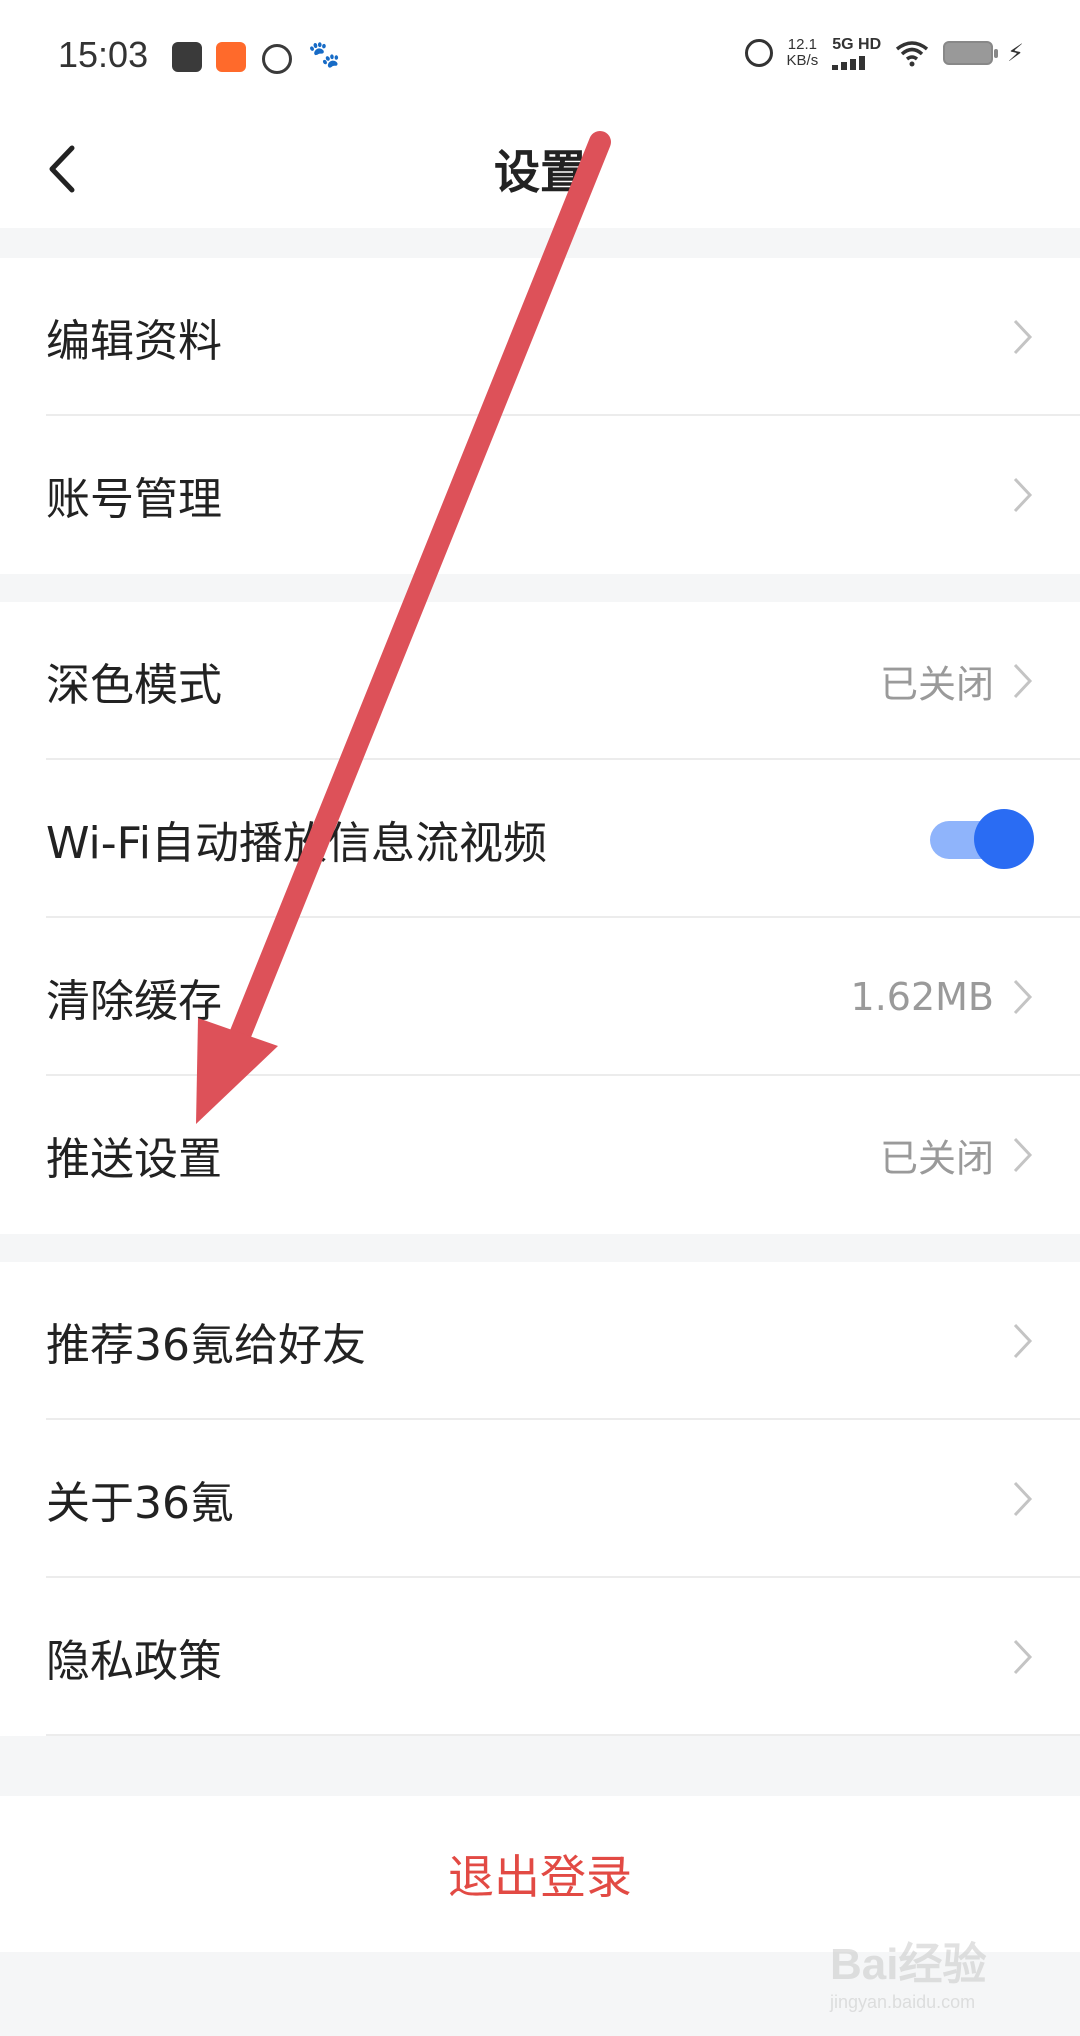  What do you see at coordinates (849, 62) in the screenshot?
I see `signal-icon` at bounding box center [849, 62].